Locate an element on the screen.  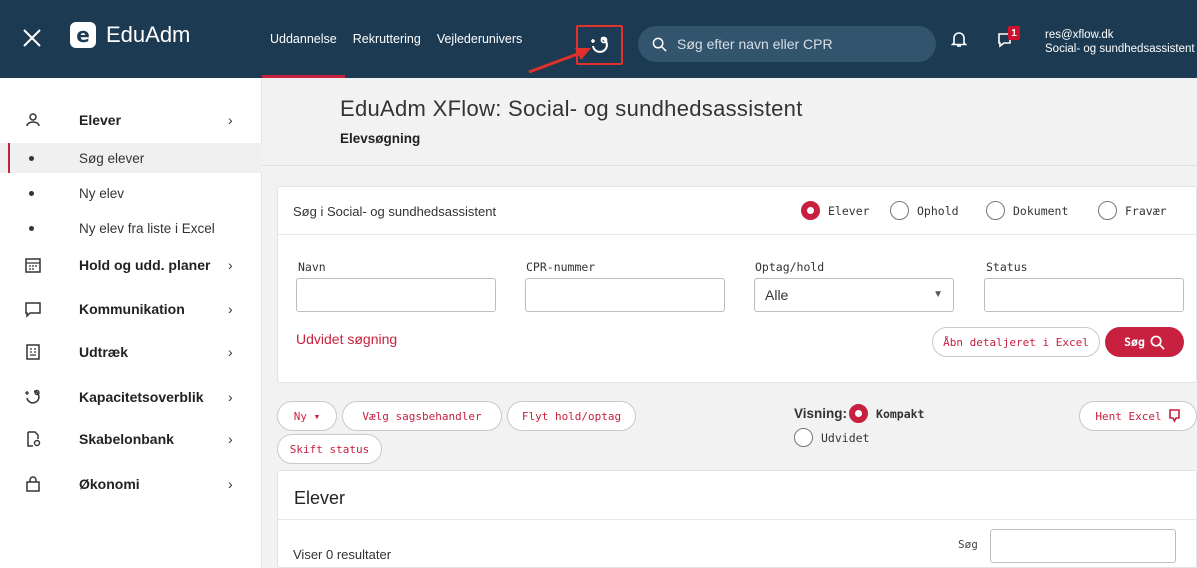
results-divider is located at coordinates (737, 519).